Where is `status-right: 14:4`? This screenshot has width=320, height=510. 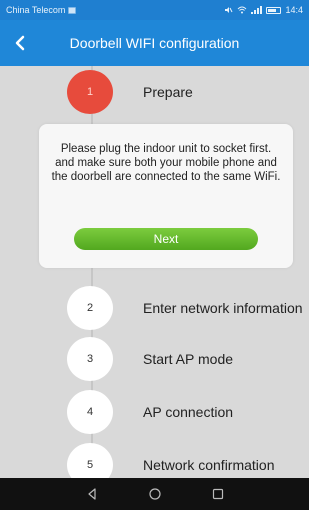 status-right: 14:4 is located at coordinates (263, 10).